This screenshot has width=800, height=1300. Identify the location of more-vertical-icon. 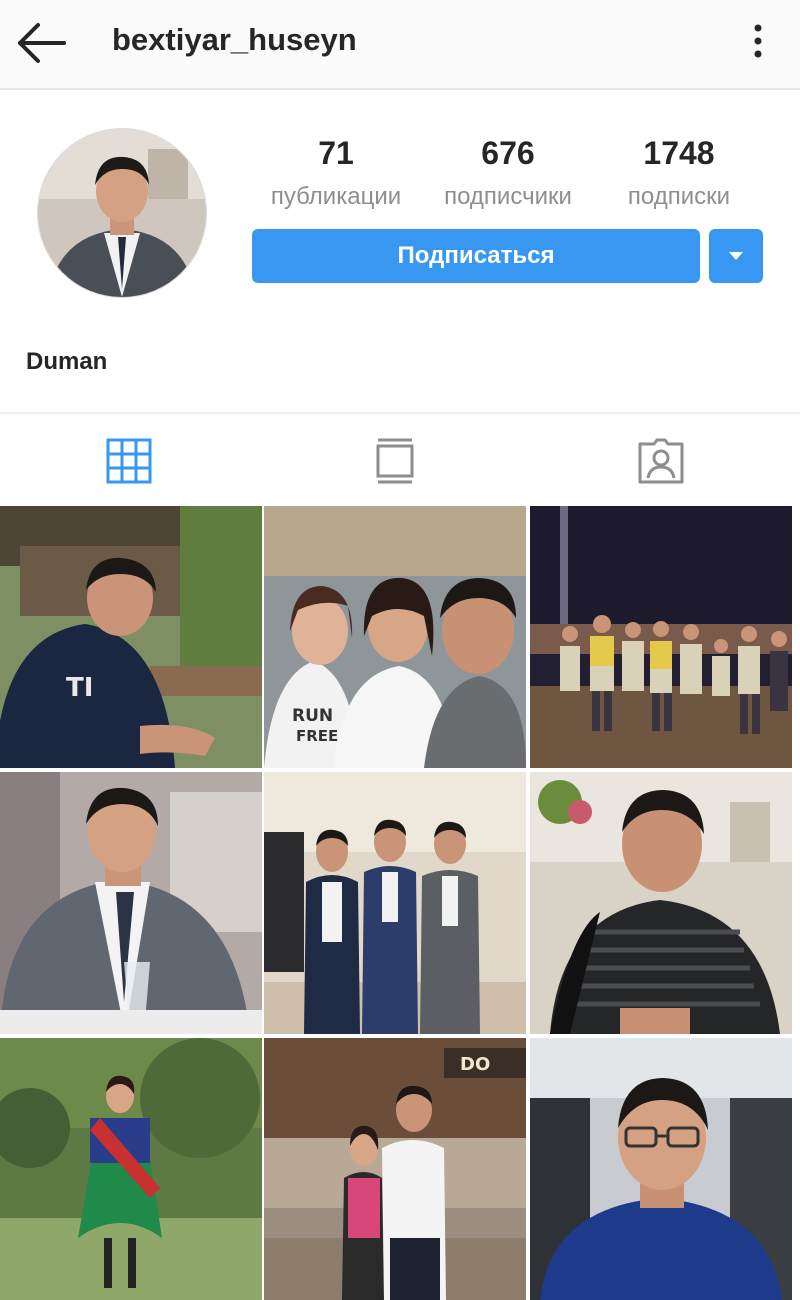
(758, 42).